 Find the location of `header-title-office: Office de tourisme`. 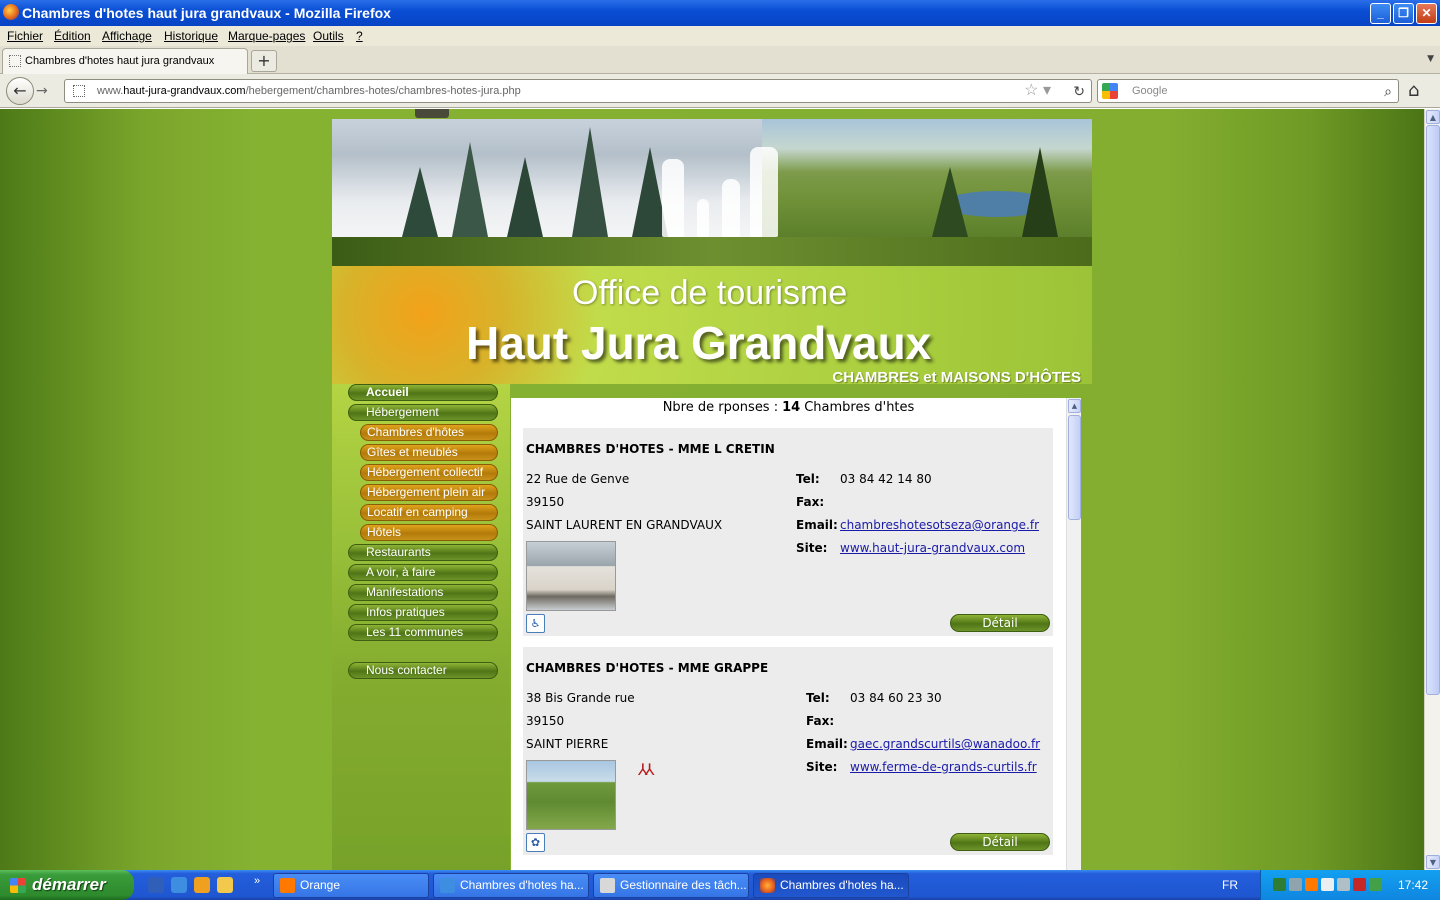

header-title-office: Office de tourisme is located at coordinates (710, 293).